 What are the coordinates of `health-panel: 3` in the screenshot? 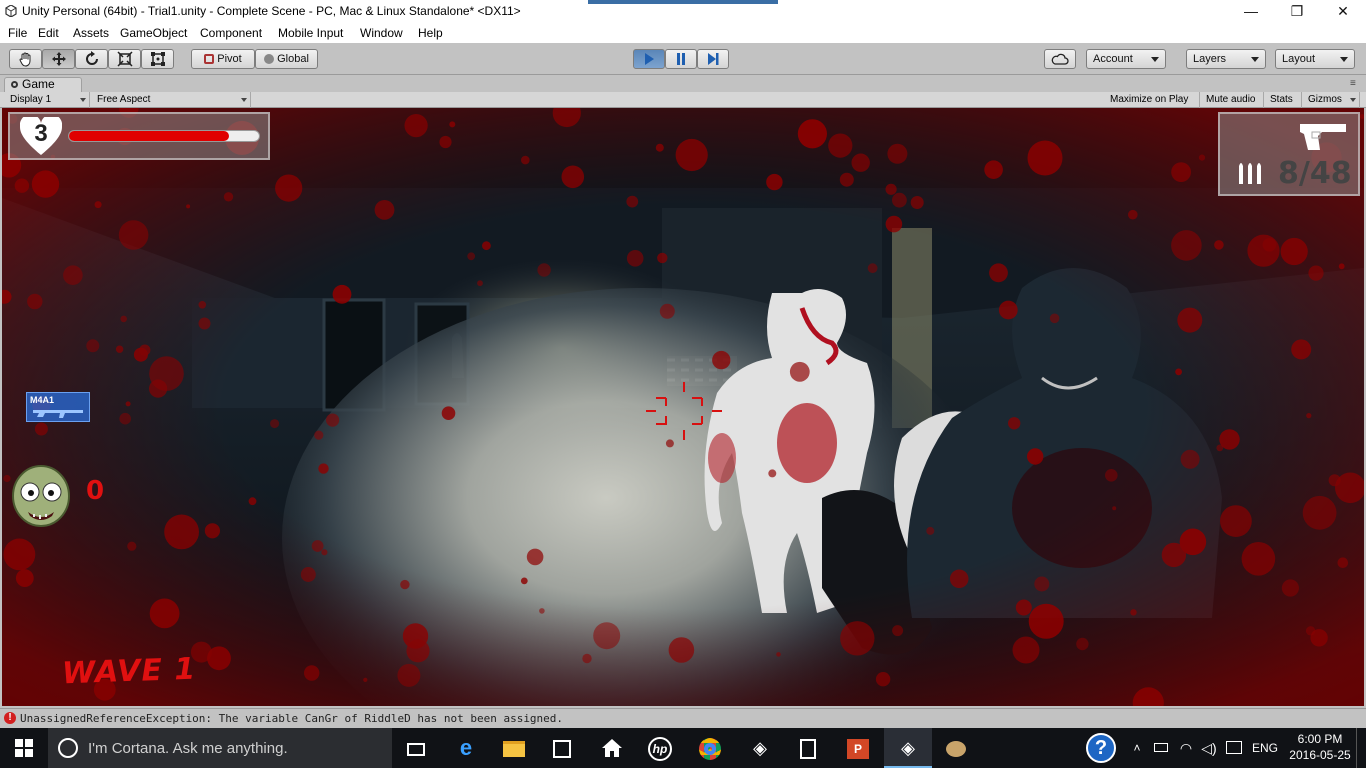 It's located at (139, 136).